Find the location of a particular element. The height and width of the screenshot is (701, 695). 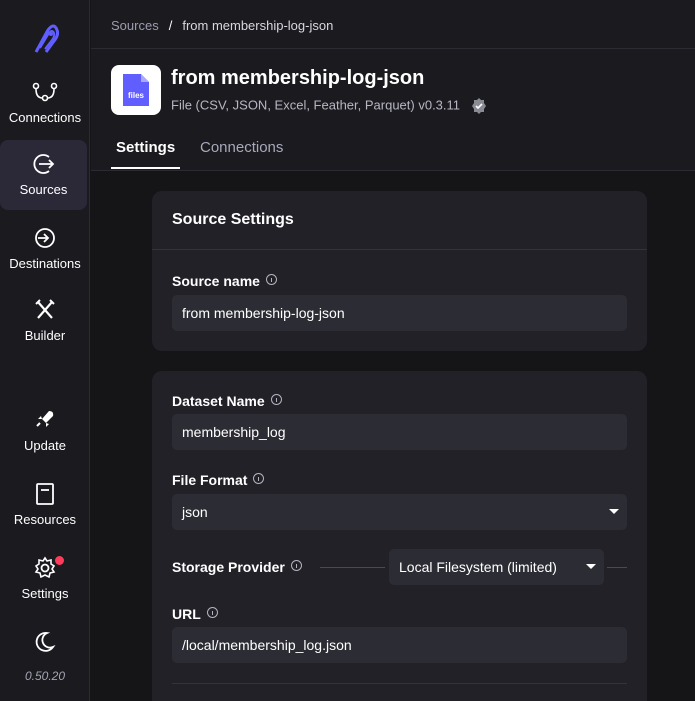

rocket-icon is located at coordinates (45, 419).